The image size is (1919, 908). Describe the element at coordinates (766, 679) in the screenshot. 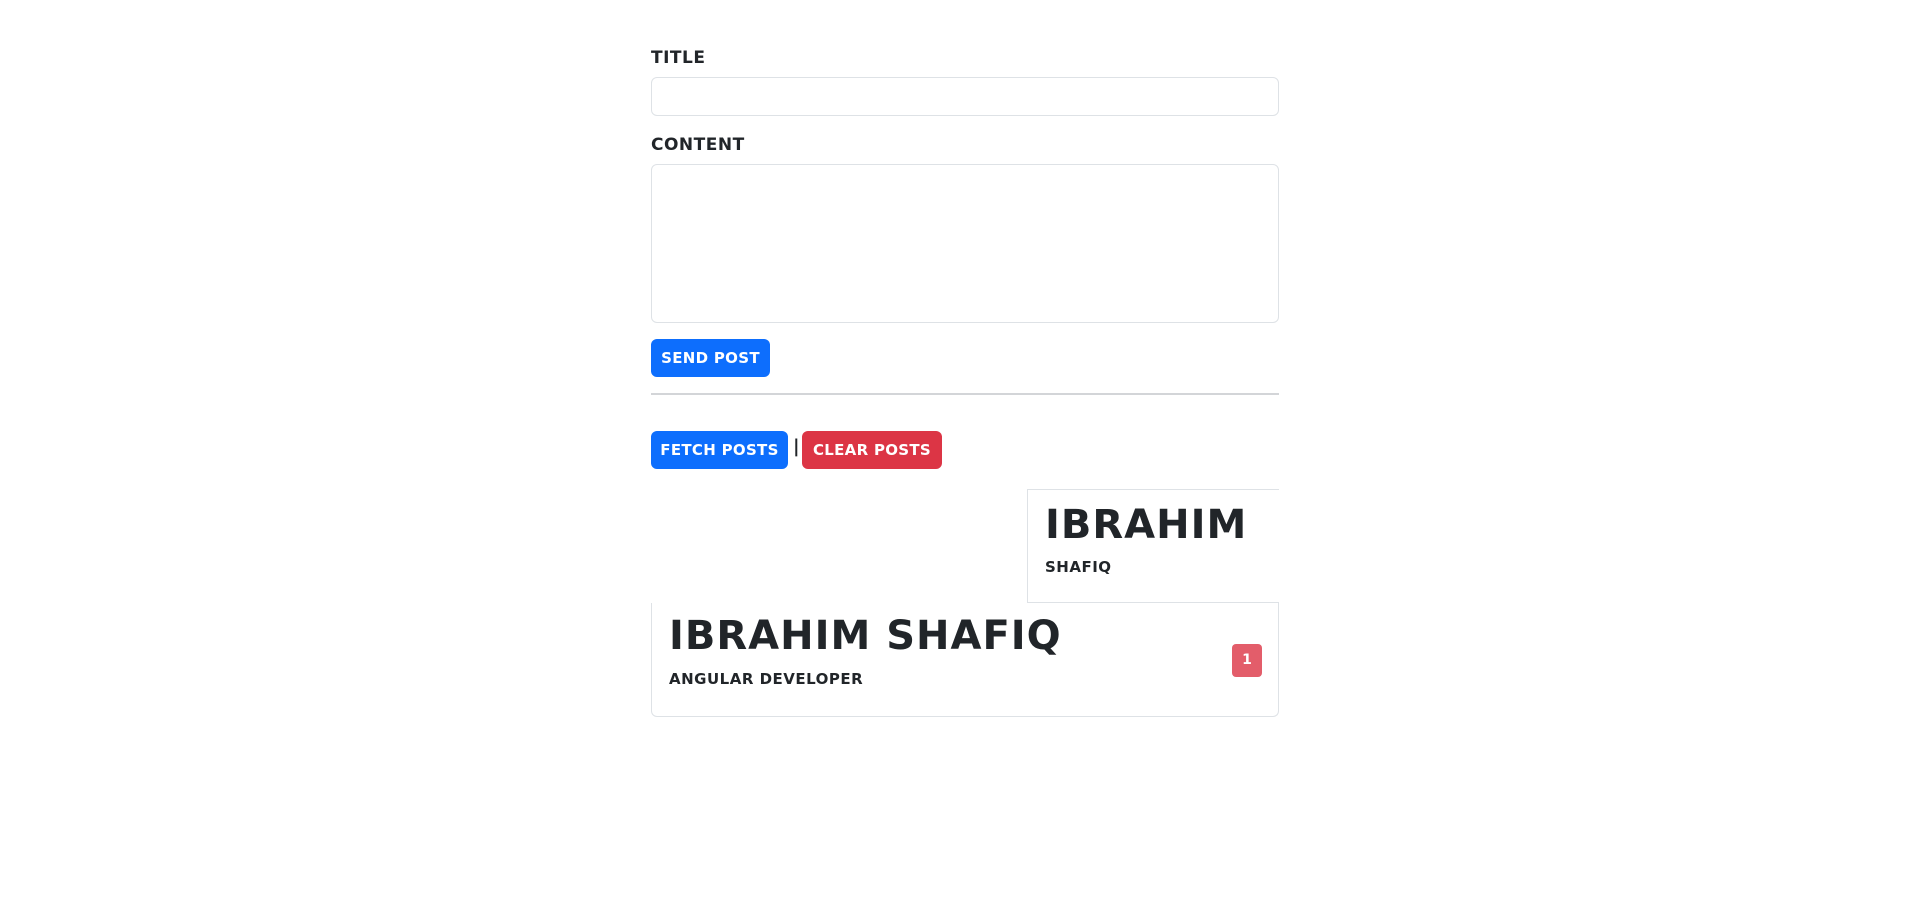

I see `post-content: Angular Developer` at that location.